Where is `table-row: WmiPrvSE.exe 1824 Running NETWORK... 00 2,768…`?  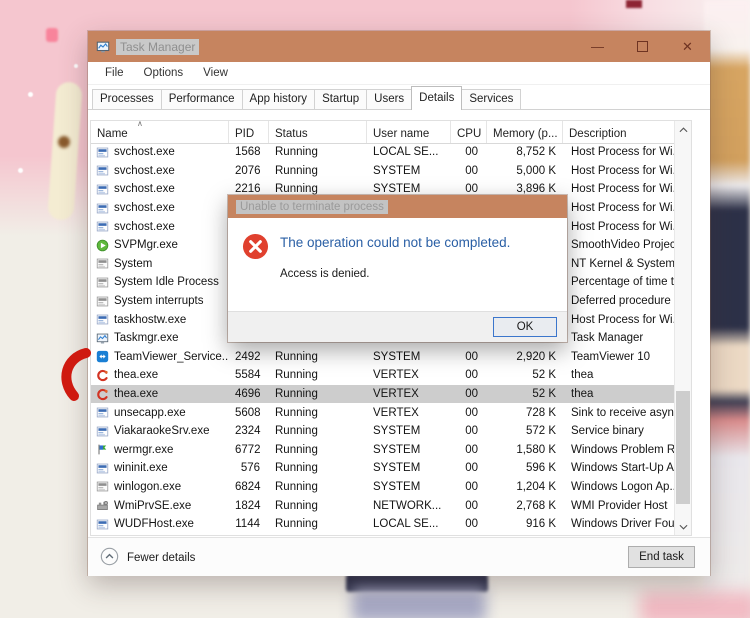
table-row: WmiPrvSE.exe 1824 Running NETWORK... 00 2,768… is located at coordinates (382, 505).